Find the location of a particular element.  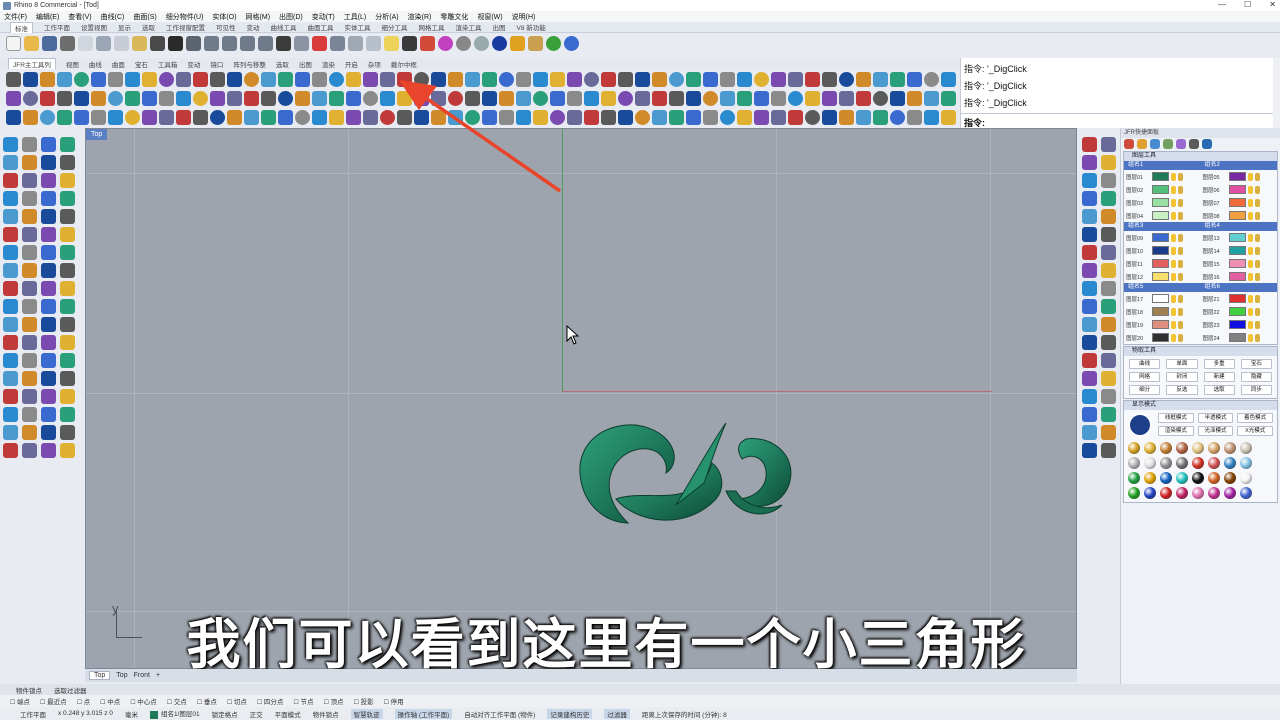

tab-jfr-misc: 杂项 is located at coordinates (374, 64).